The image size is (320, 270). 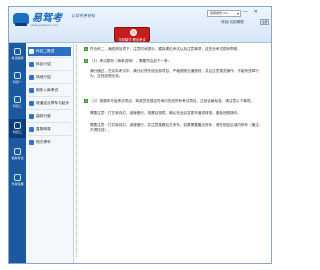 What do you see at coordinates (43, 129) in the screenshot?
I see `menu-label: 直角转弯` at bounding box center [43, 129].